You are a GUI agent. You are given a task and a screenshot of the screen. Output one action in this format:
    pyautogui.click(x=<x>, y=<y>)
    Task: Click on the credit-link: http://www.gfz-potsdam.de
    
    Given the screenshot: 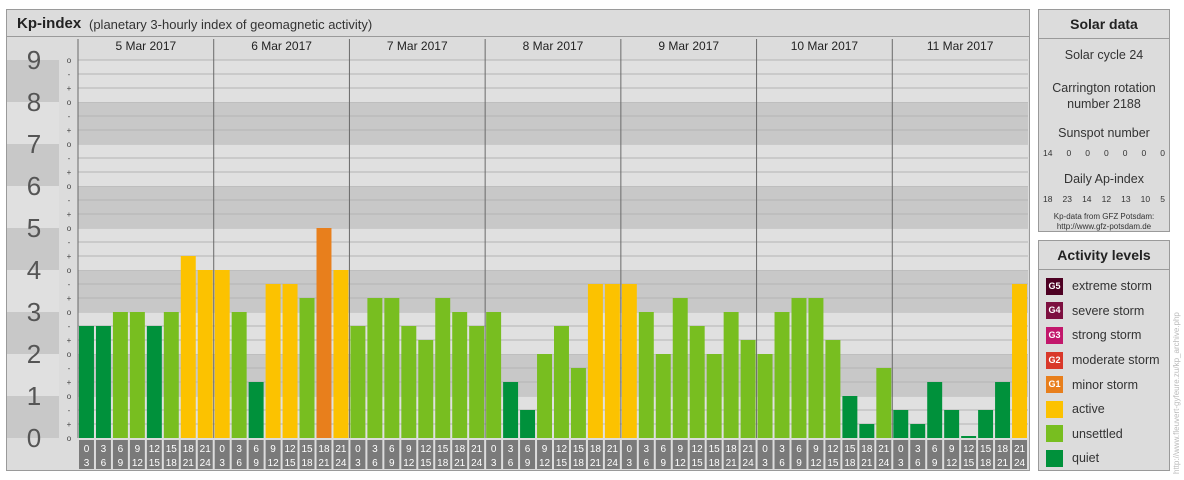 What is the action you would take?
    pyautogui.click(x=1104, y=227)
    